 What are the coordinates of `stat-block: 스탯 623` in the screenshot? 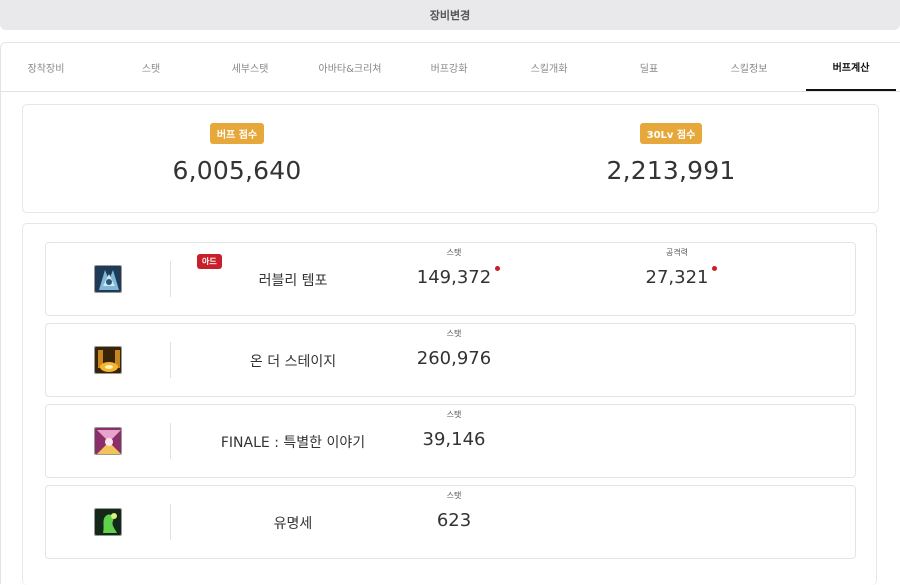 It's located at (454, 510).